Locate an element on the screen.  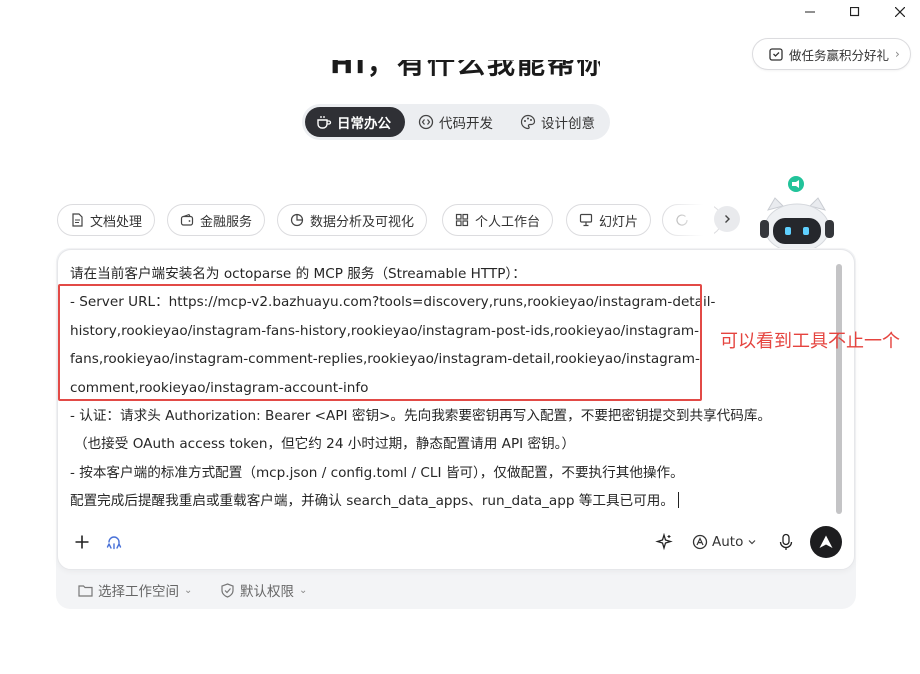
palette-icon is located at coordinates (528, 122).